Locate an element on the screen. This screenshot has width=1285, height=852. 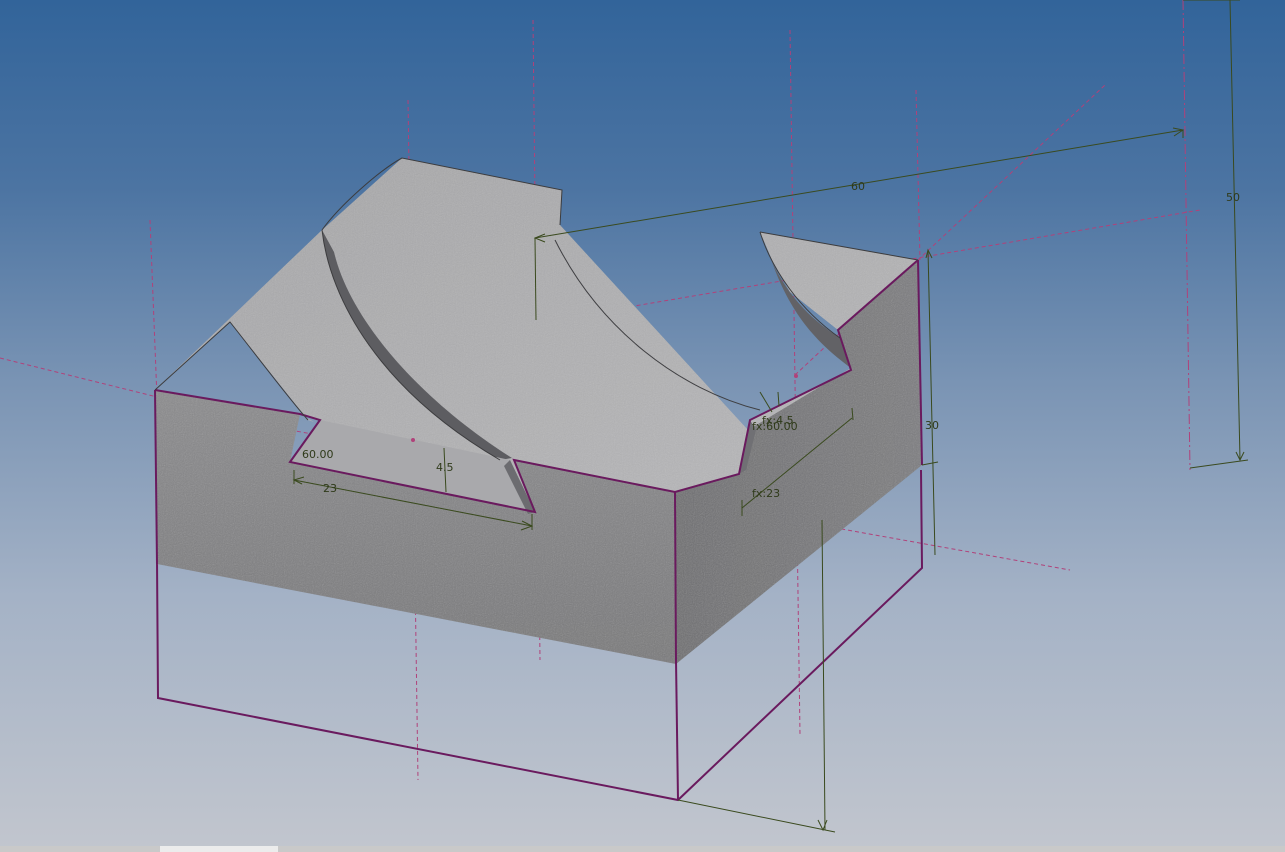
centerline-right is located at coordinates (795, 382).